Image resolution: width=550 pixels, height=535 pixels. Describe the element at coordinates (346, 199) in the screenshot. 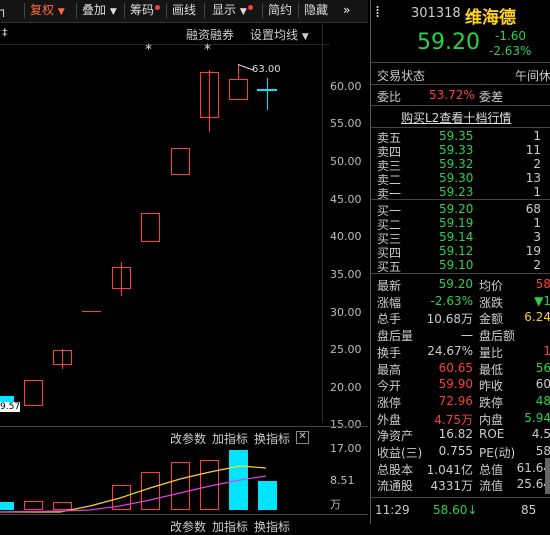

I see `price-tick: 45.00` at that location.